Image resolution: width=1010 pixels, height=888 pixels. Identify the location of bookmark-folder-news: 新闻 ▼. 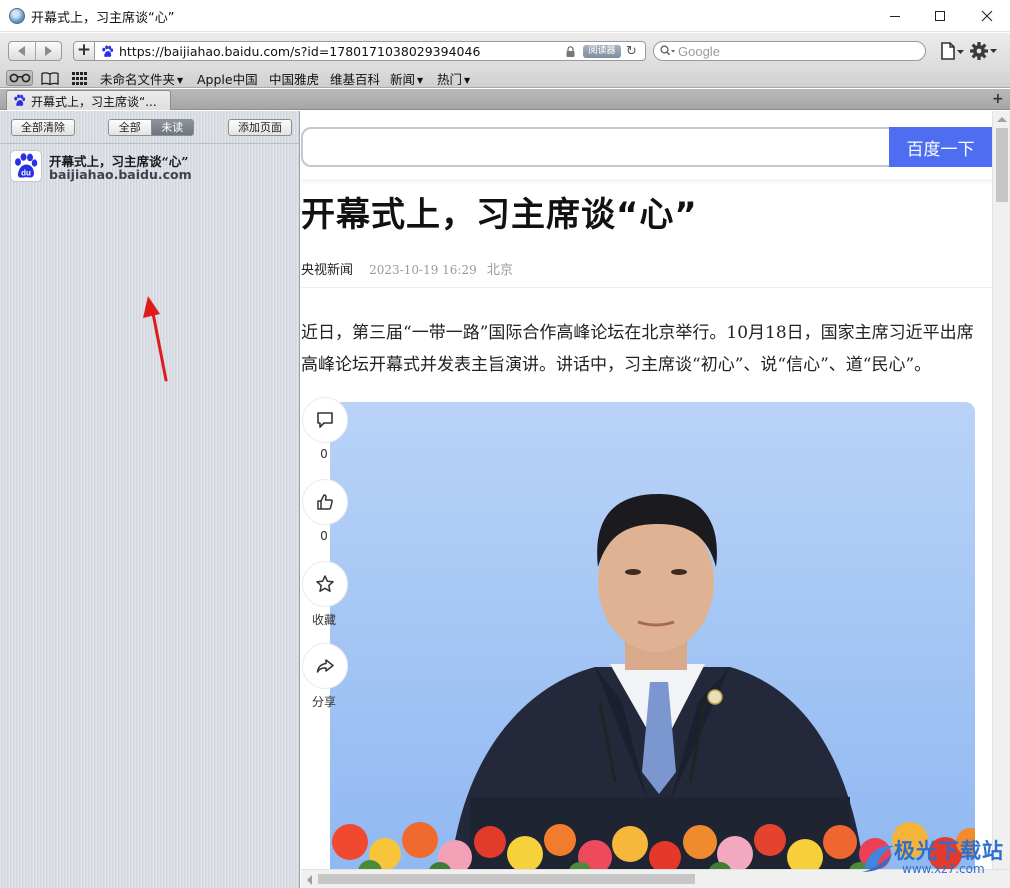
(406, 78).